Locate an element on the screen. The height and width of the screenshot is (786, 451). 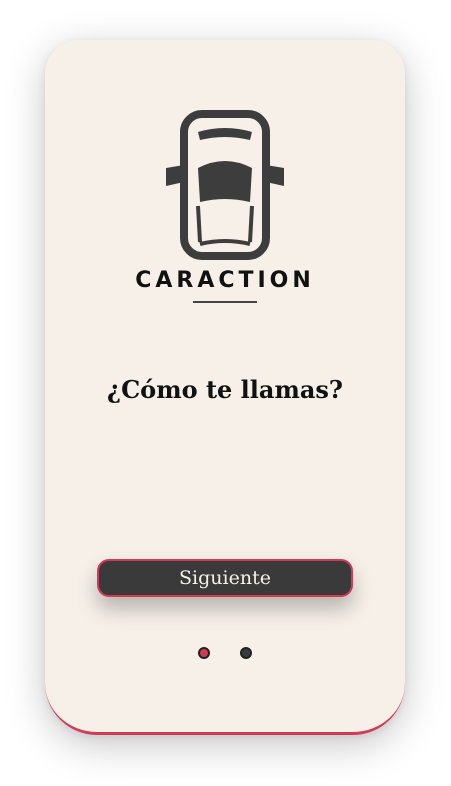
page-indicator is located at coordinates (225, 653).